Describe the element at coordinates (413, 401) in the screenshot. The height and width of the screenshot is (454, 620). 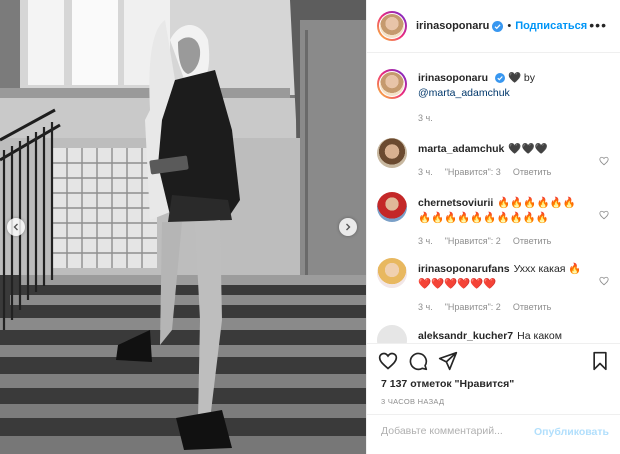
I see `post-timestamp: 3 ЧАСОВ НАЗАД` at that location.